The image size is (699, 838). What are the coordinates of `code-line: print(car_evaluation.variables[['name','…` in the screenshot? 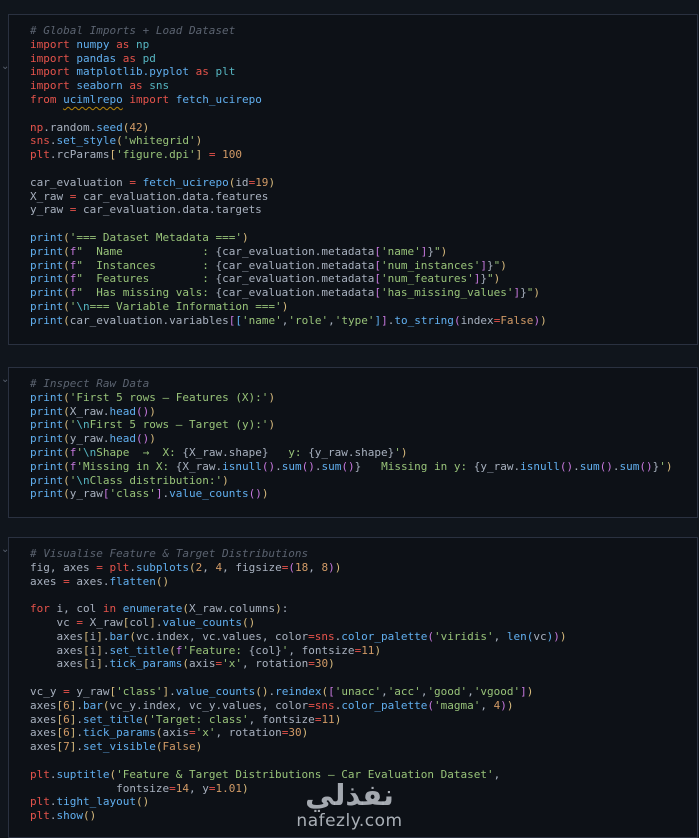 It's located at (361, 321).